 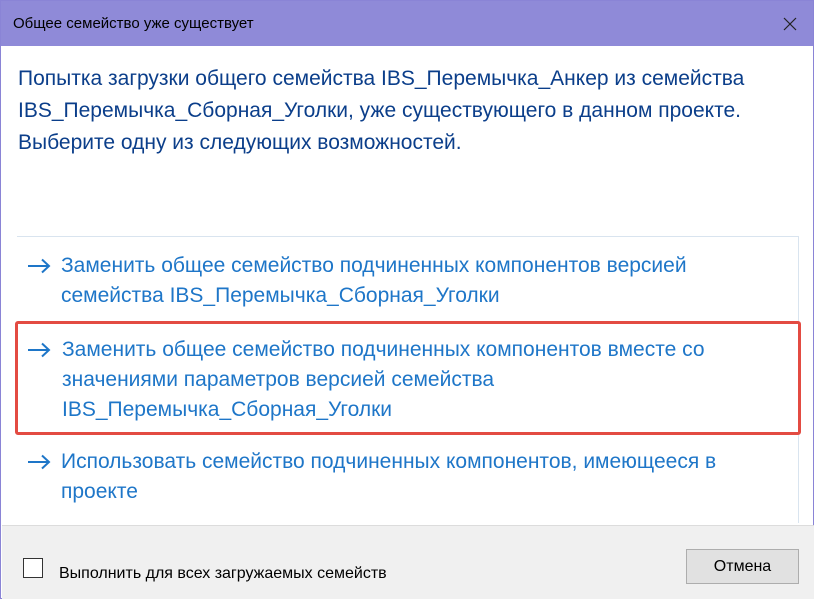 I want to click on cancel-button: Отмена, so click(x=742, y=566).